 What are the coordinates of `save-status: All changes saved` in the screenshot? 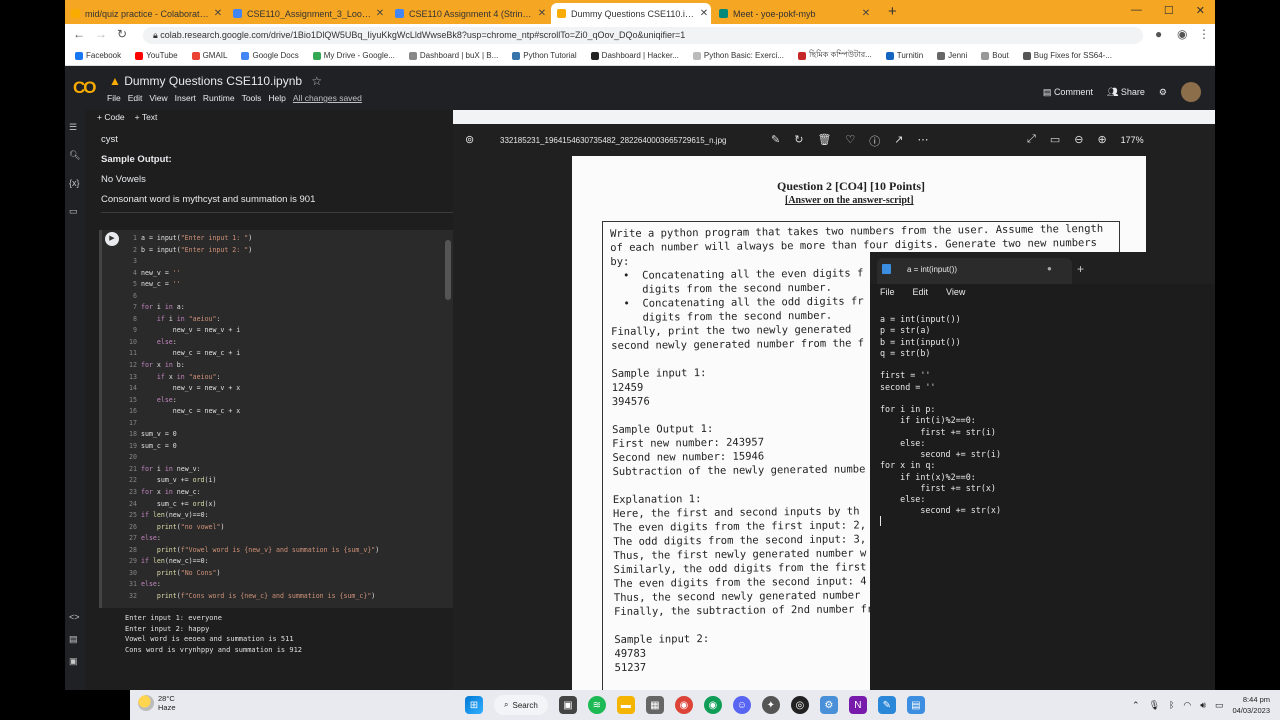 It's located at (327, 98).